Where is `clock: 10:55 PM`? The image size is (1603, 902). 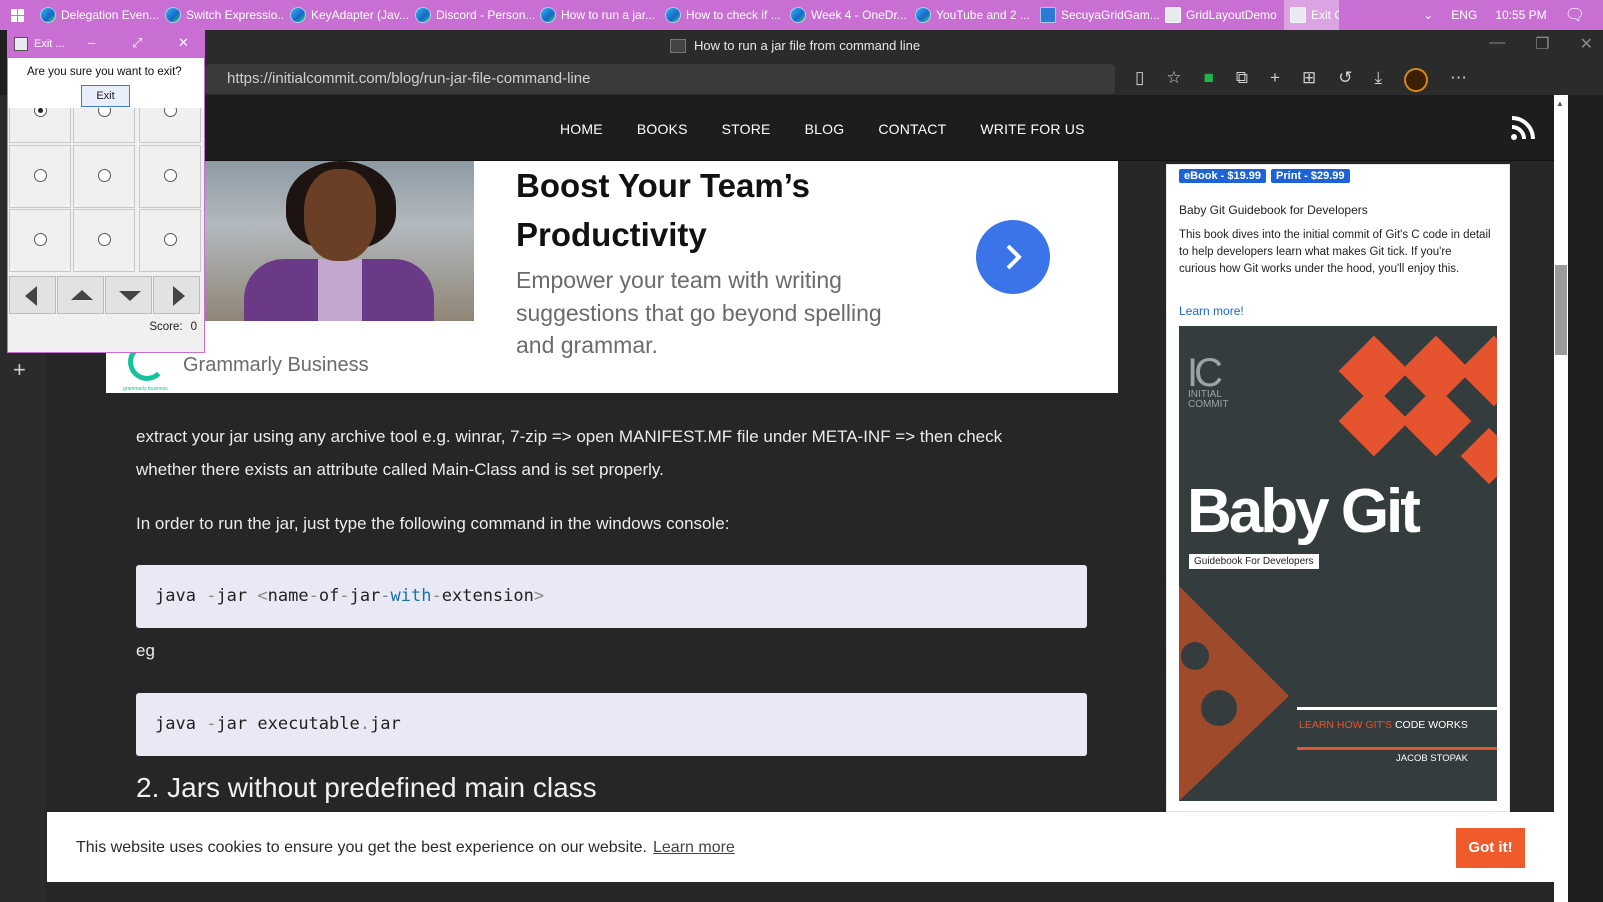
clock: 10:55 PM is located at coordinates (1520, 15).